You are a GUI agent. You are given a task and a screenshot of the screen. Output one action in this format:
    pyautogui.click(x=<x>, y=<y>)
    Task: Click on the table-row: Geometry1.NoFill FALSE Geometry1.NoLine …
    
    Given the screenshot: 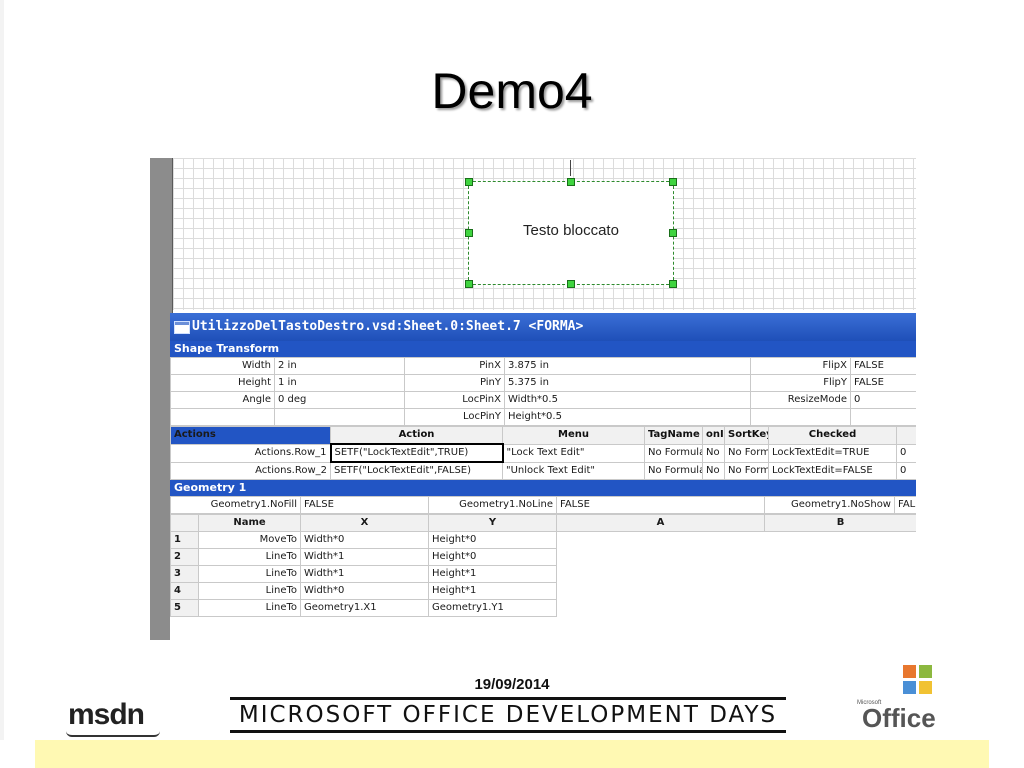 What is the action you would take?
    pyautogui.click(x=543, y=505)
    